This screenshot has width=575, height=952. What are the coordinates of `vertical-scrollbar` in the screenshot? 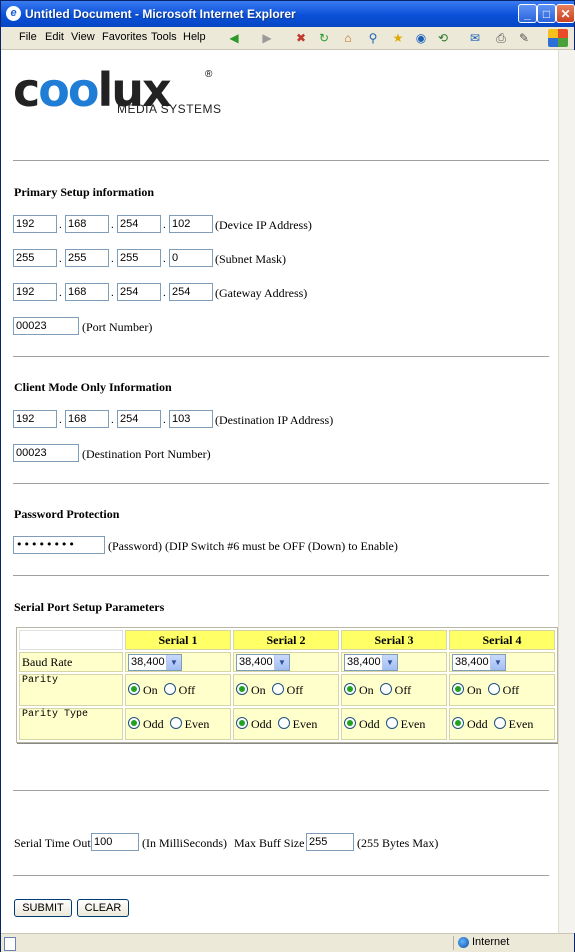 It's located at (566, 491).